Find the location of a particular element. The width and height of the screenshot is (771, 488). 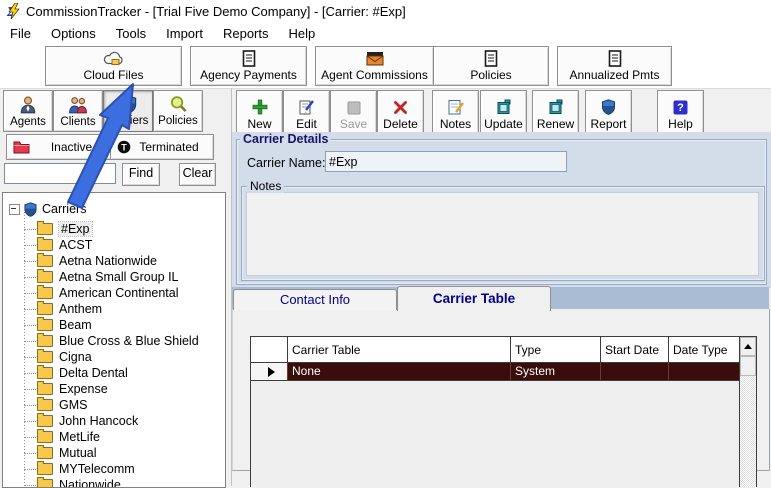

agent-commissions-button: Agent Commissions is located at coordinates (374, 66).